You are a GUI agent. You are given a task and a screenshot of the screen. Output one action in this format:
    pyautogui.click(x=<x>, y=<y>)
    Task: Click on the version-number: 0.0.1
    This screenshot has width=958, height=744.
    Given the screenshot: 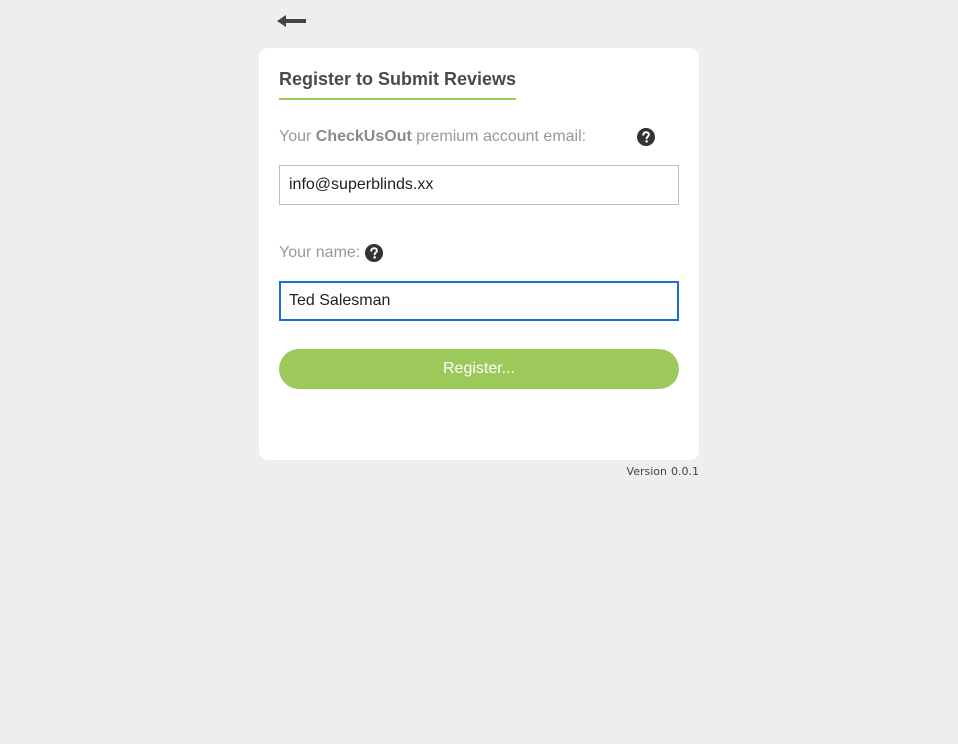 What is the action you would take?
    pyautogui.click(x=685, y=471)
    